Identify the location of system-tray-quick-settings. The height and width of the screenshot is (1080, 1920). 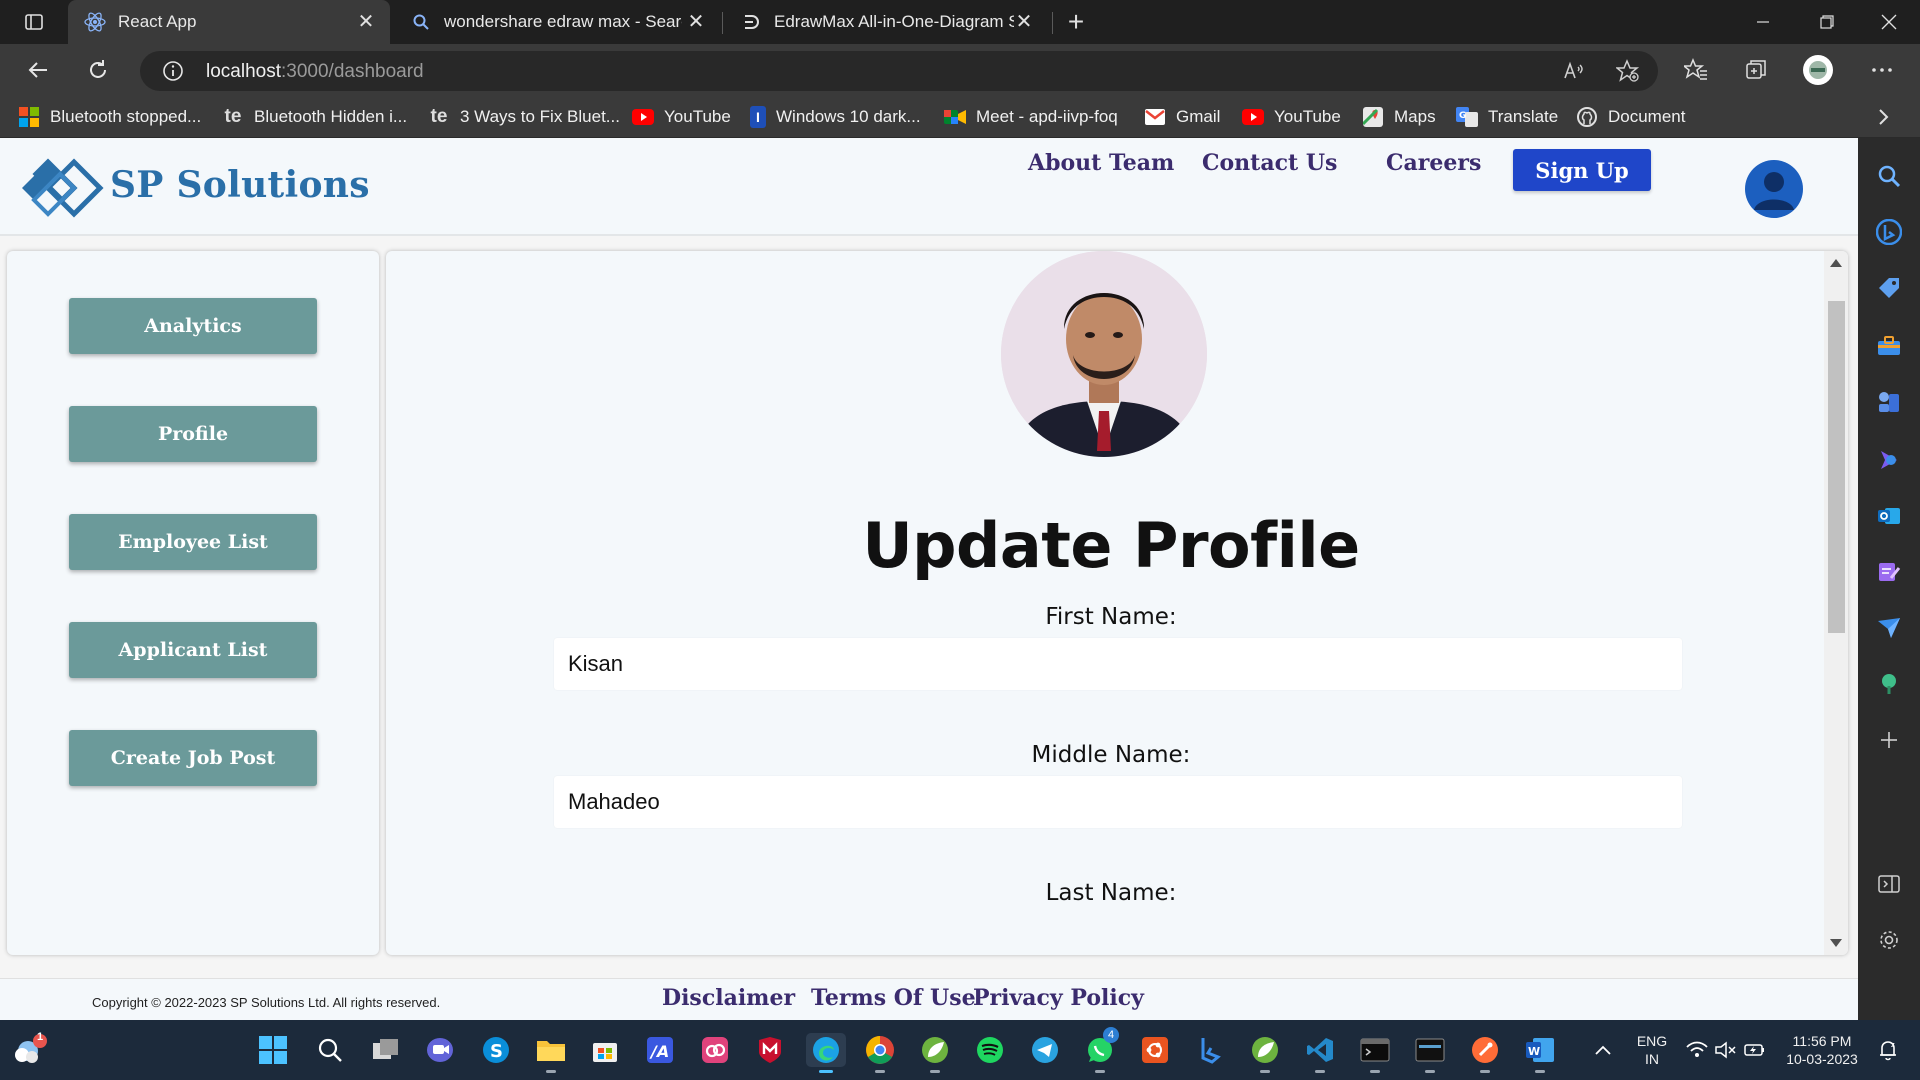
(1726, 1050).